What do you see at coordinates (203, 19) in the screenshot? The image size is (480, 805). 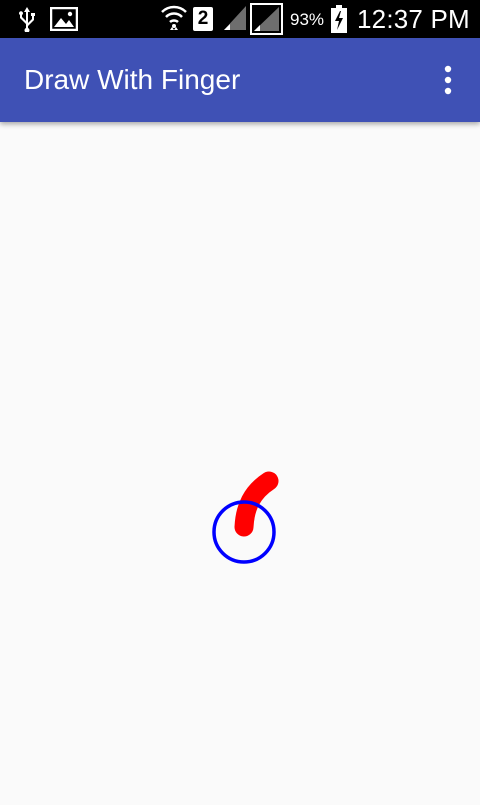 I see `sim-2-icon: 2` at bounding box center [203, 19].